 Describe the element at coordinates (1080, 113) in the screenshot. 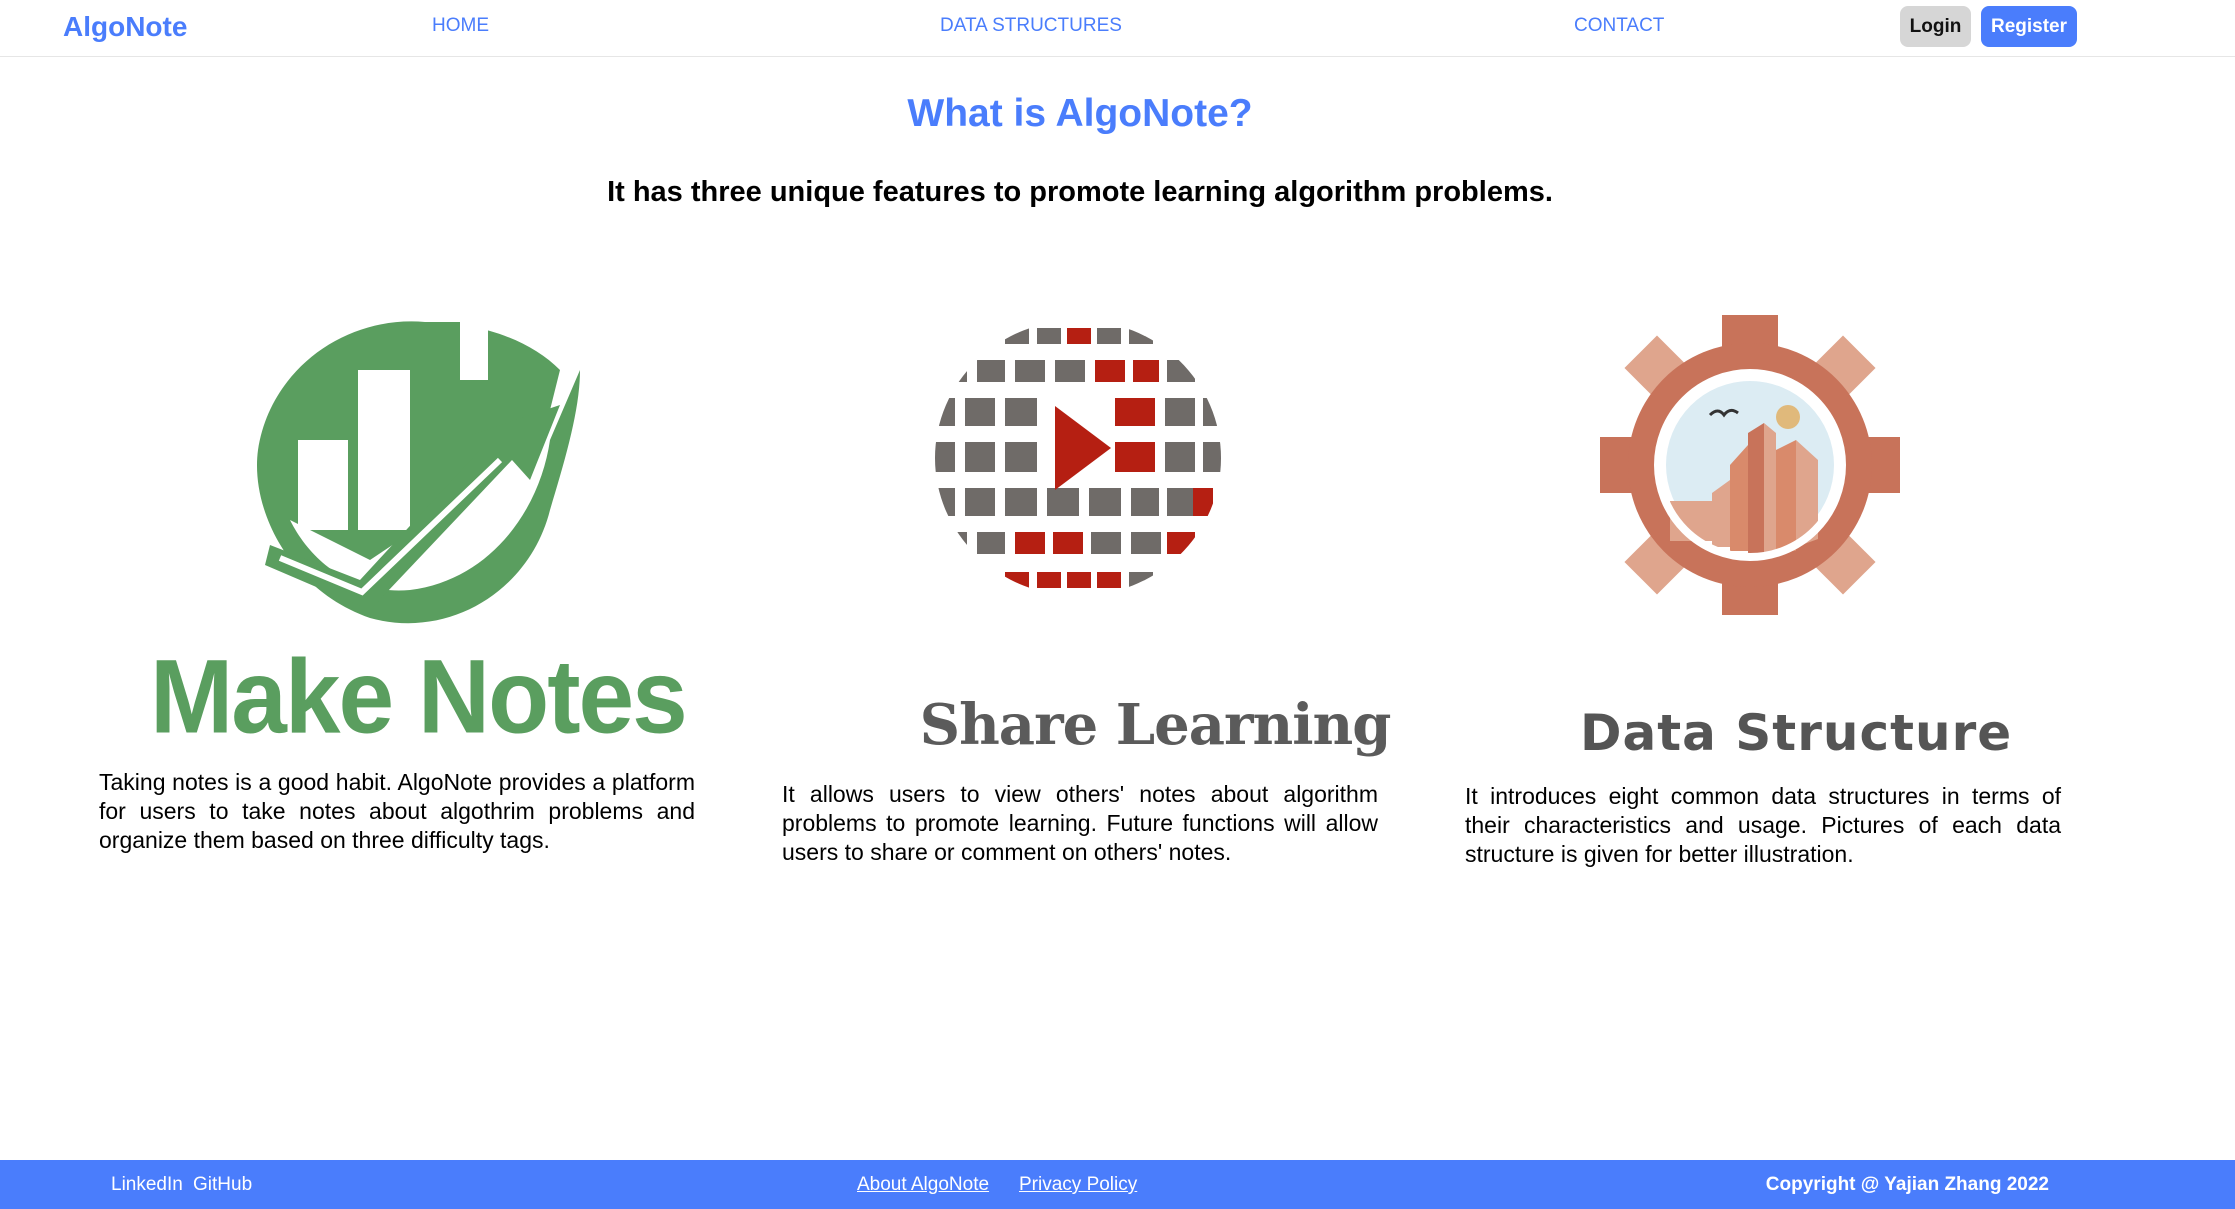

I see `page-title: What is AlgoNote?` at that location.